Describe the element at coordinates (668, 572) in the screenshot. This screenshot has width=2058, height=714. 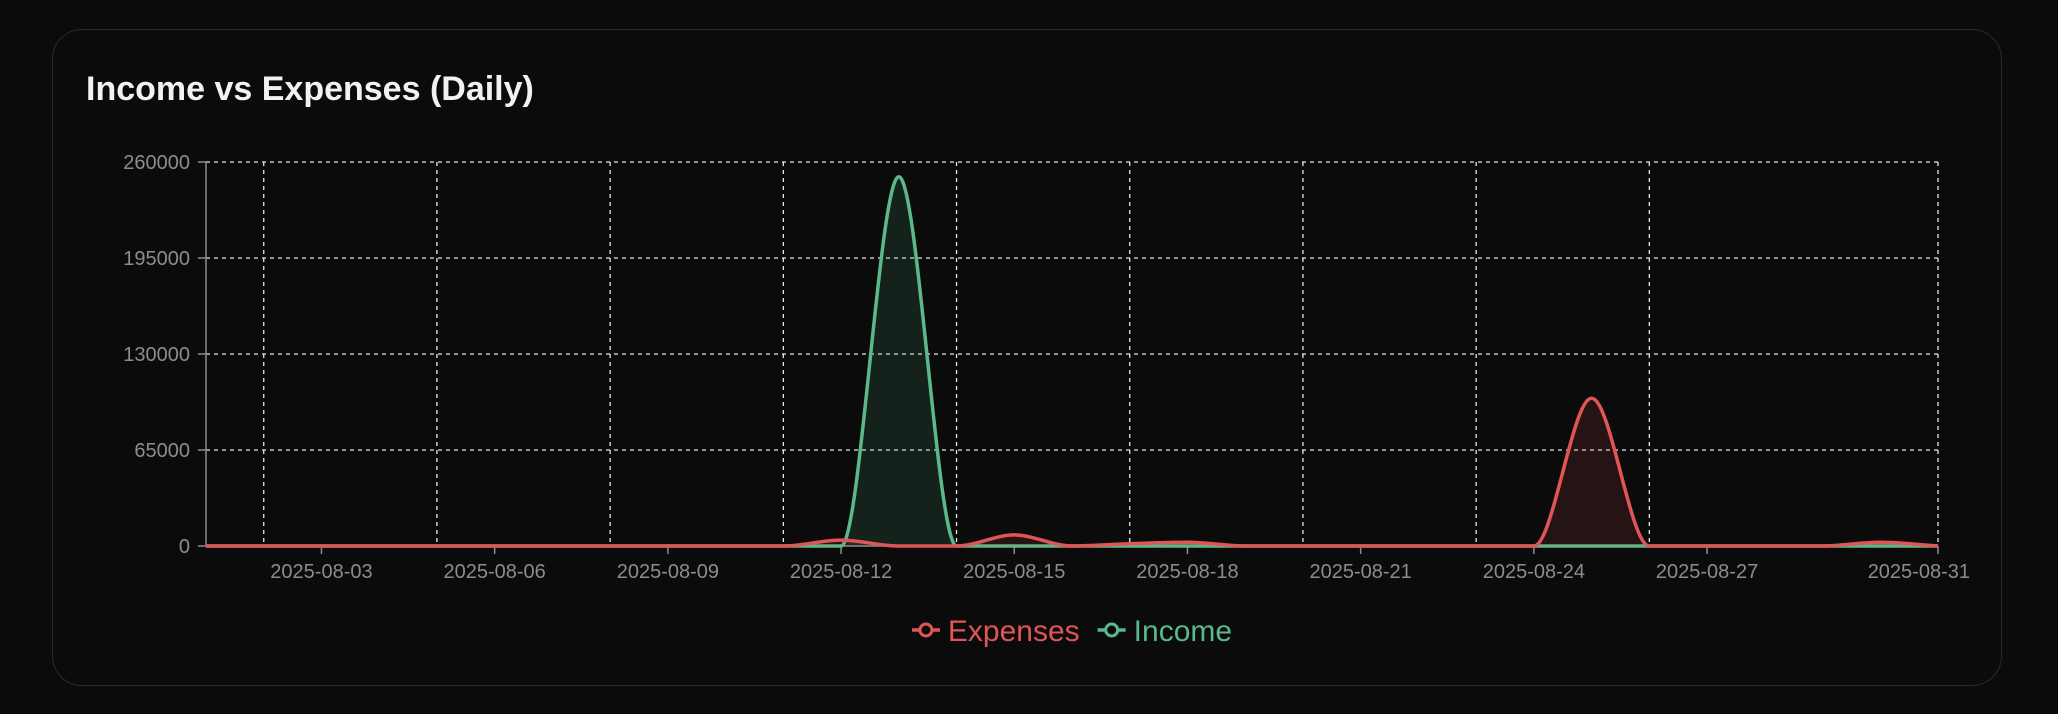
I see `x-tick-label: 2025-08-09` at that location.